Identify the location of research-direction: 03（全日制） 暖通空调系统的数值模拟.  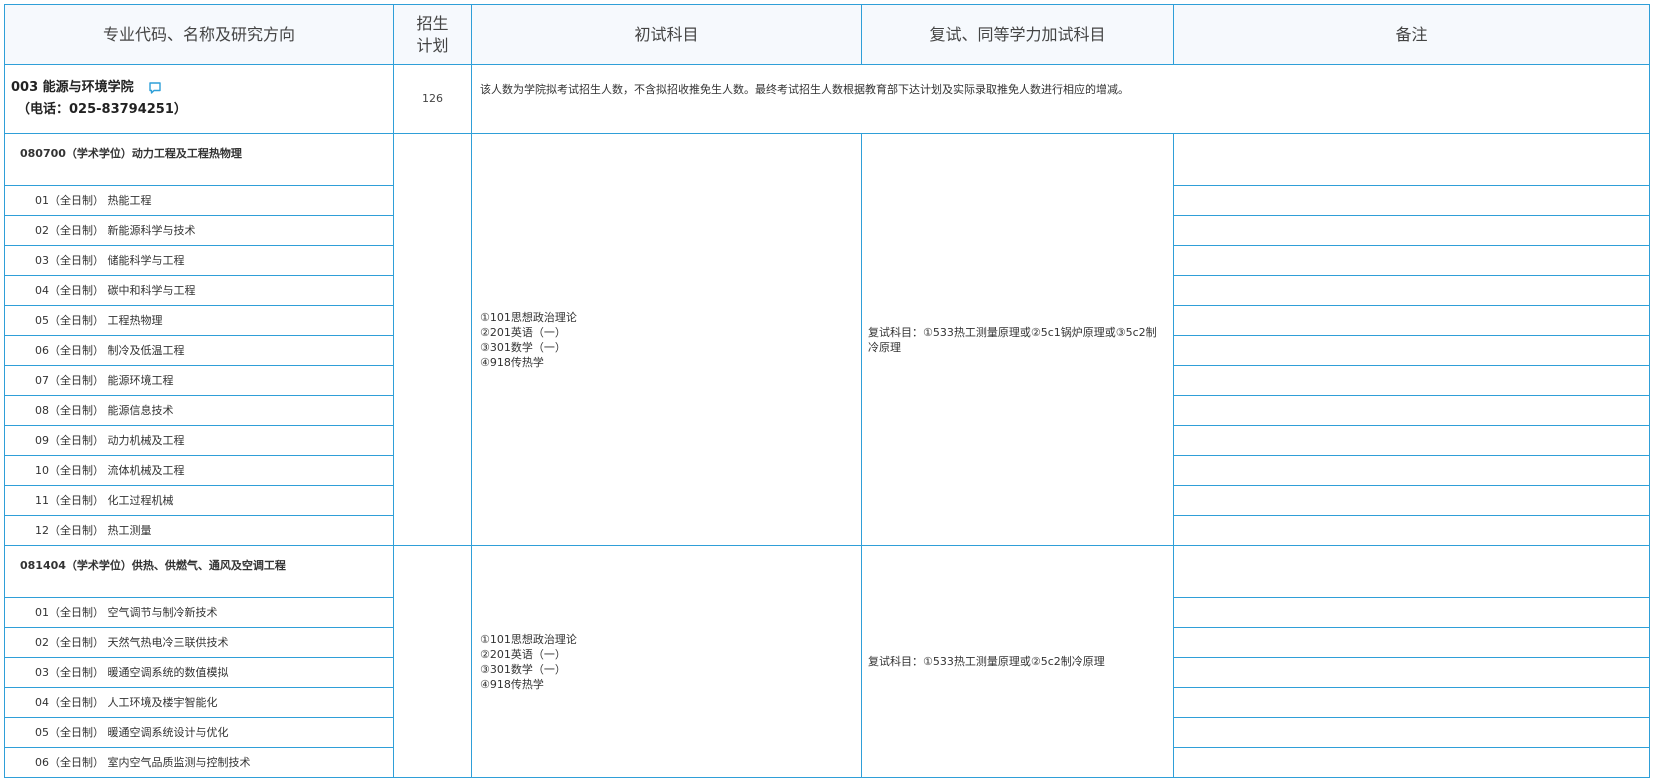
(199, 672).